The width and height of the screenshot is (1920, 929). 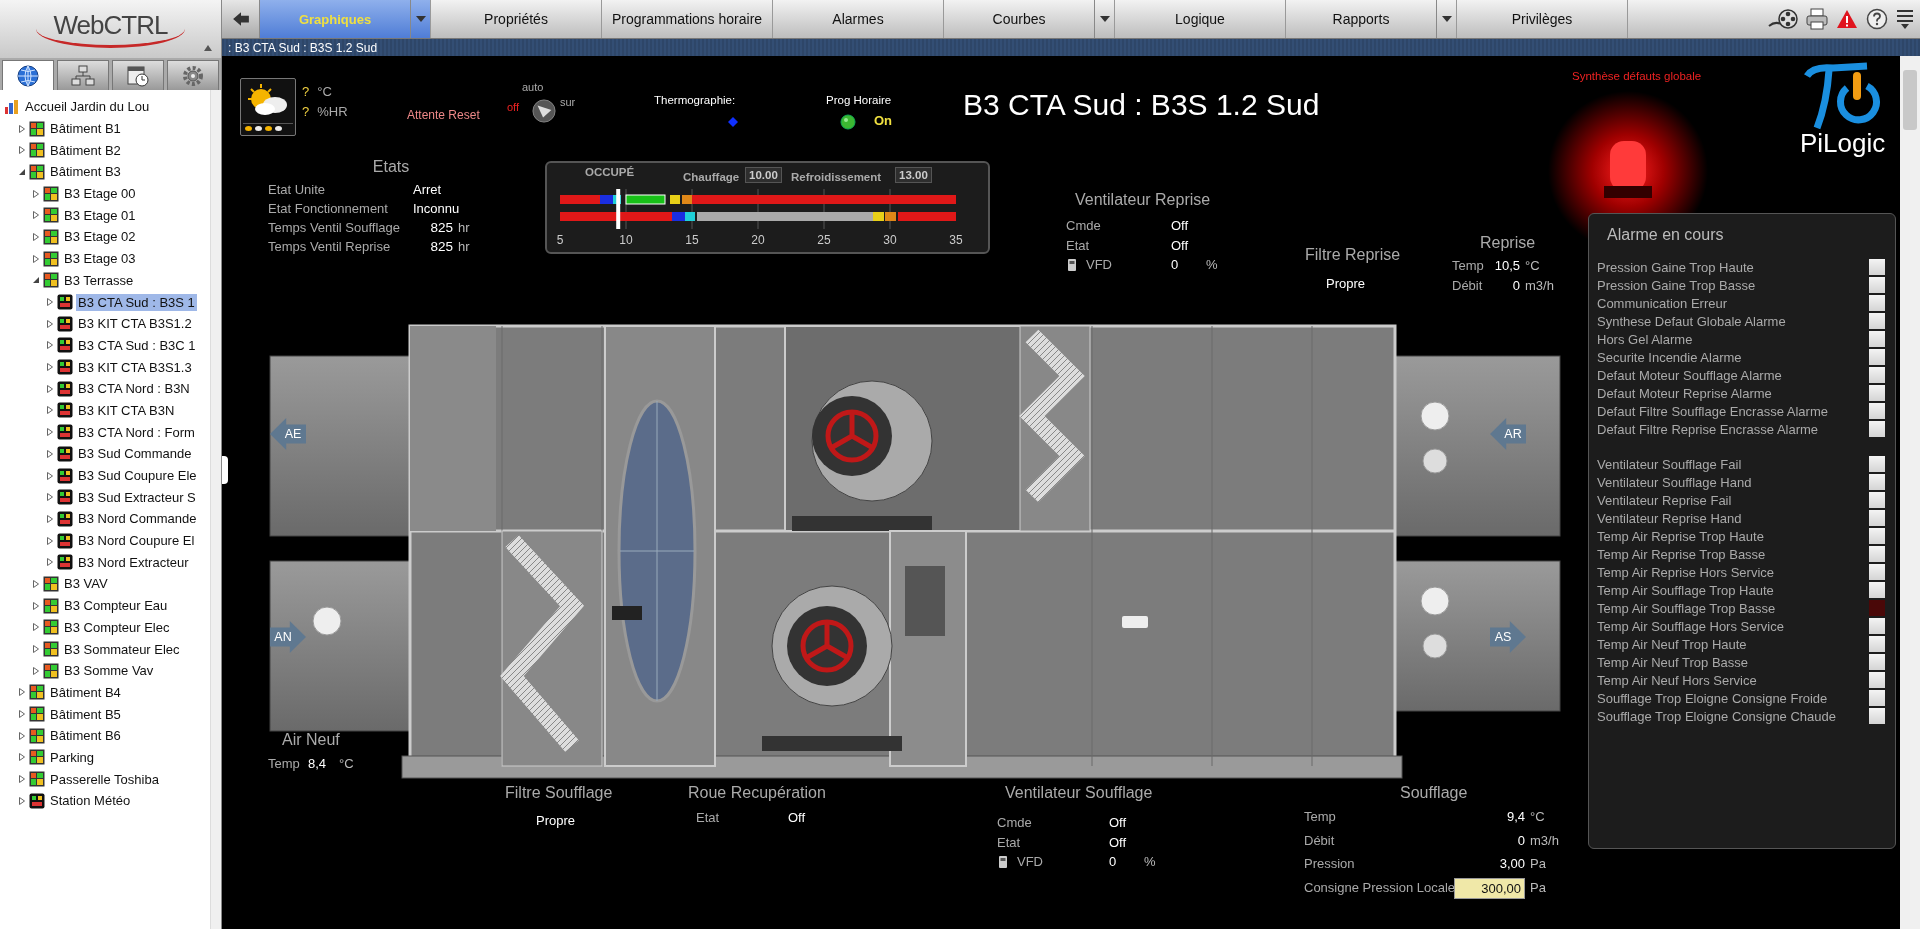 What do you see at coordinates (72, 757) in the screenshot?
I see `tree-item: Parking` at bounding box center [72, 757].